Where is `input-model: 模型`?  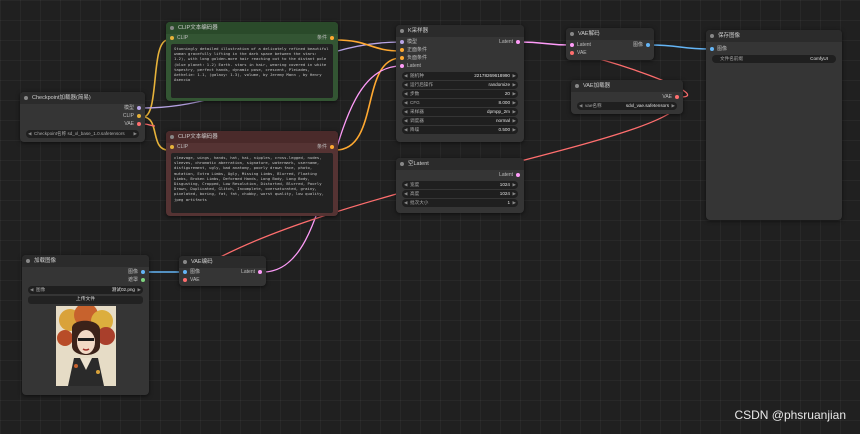 input-model: 模型 is located at coordinates (408, 42).